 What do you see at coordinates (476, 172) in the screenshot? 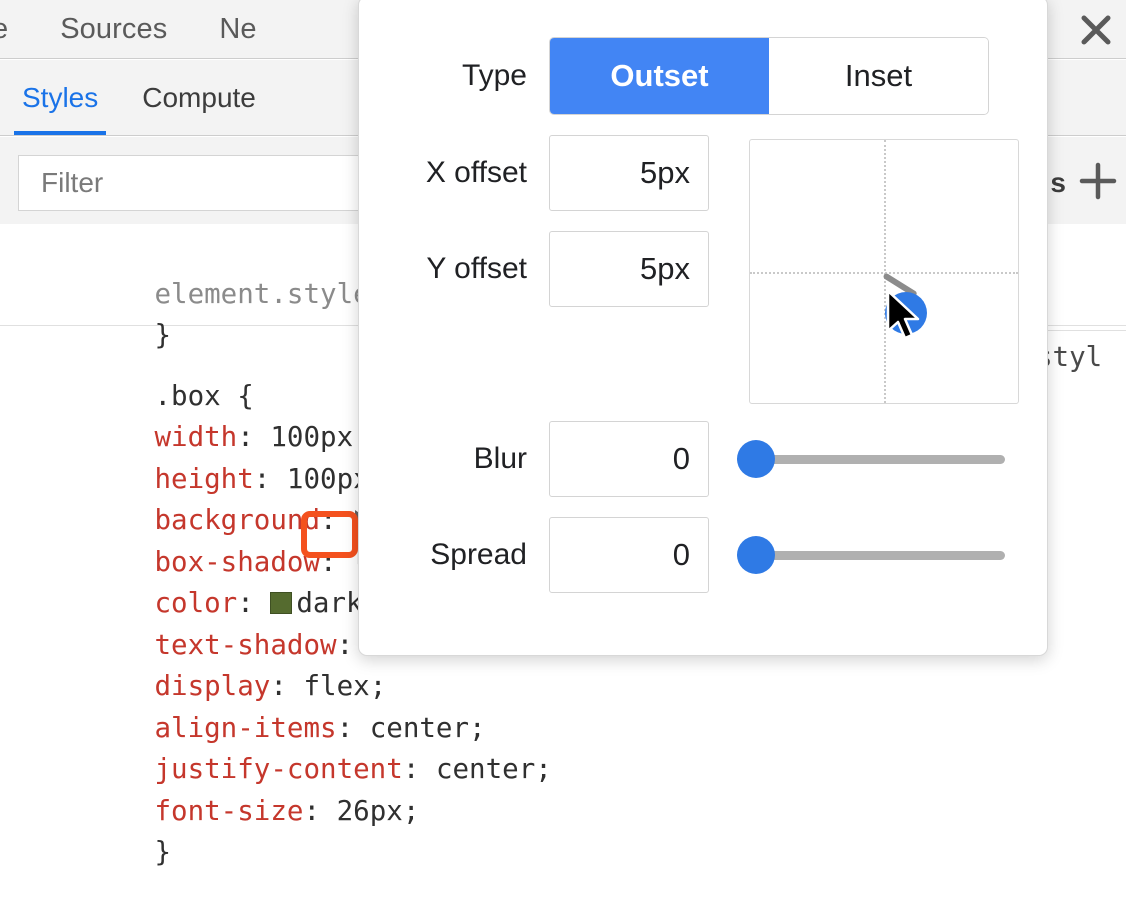
I see `x-offset-label: X offset` at bounding box center [476, 172].